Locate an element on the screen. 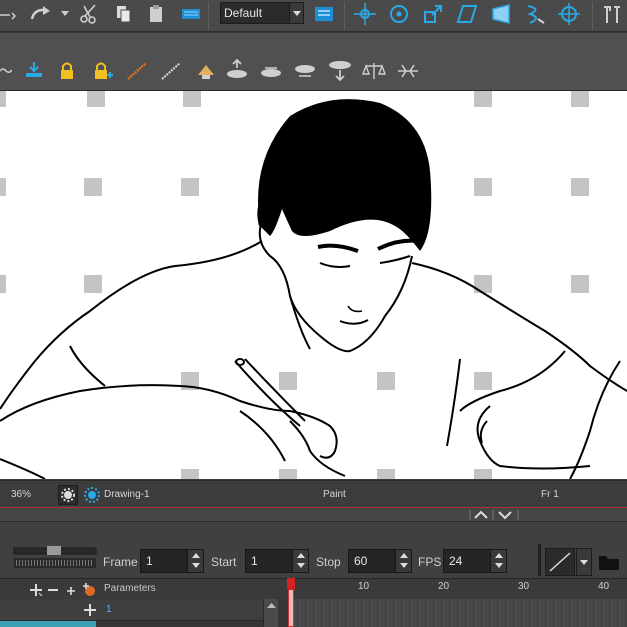 The width and height of the screenshot is (627, 627). zoom-level: 36% is located at coordinates (21, 494).